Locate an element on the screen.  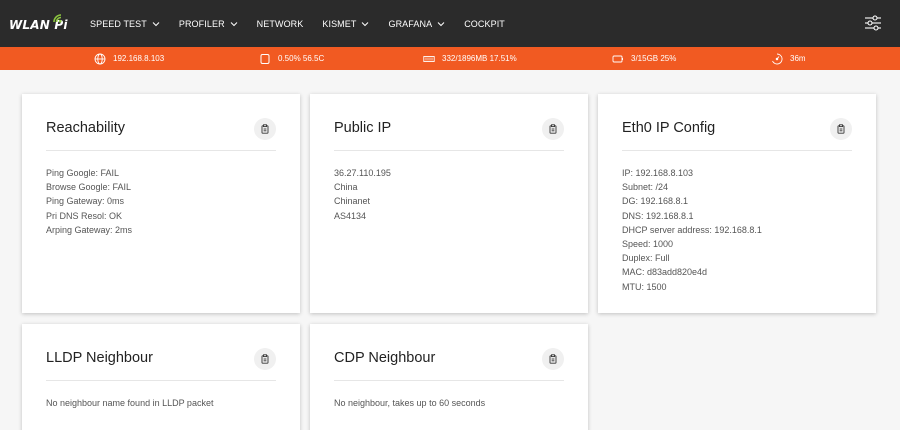
nav-item-grafana: GRAFANA is located at coordinates (416, 24).